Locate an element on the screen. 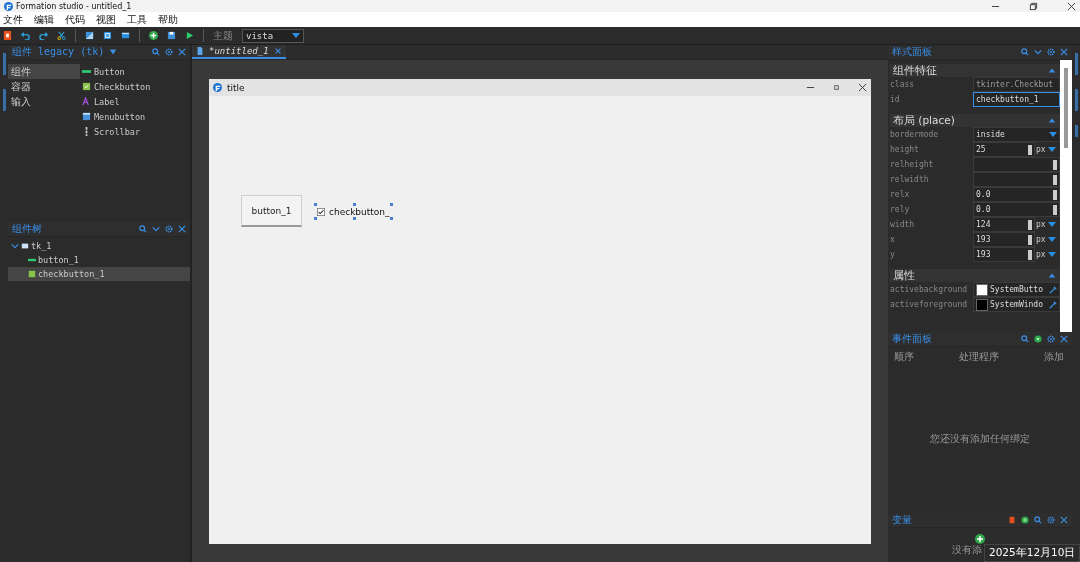 This screenshot has width=1080, height=562. save-icon is located at coordinates (171, 35).